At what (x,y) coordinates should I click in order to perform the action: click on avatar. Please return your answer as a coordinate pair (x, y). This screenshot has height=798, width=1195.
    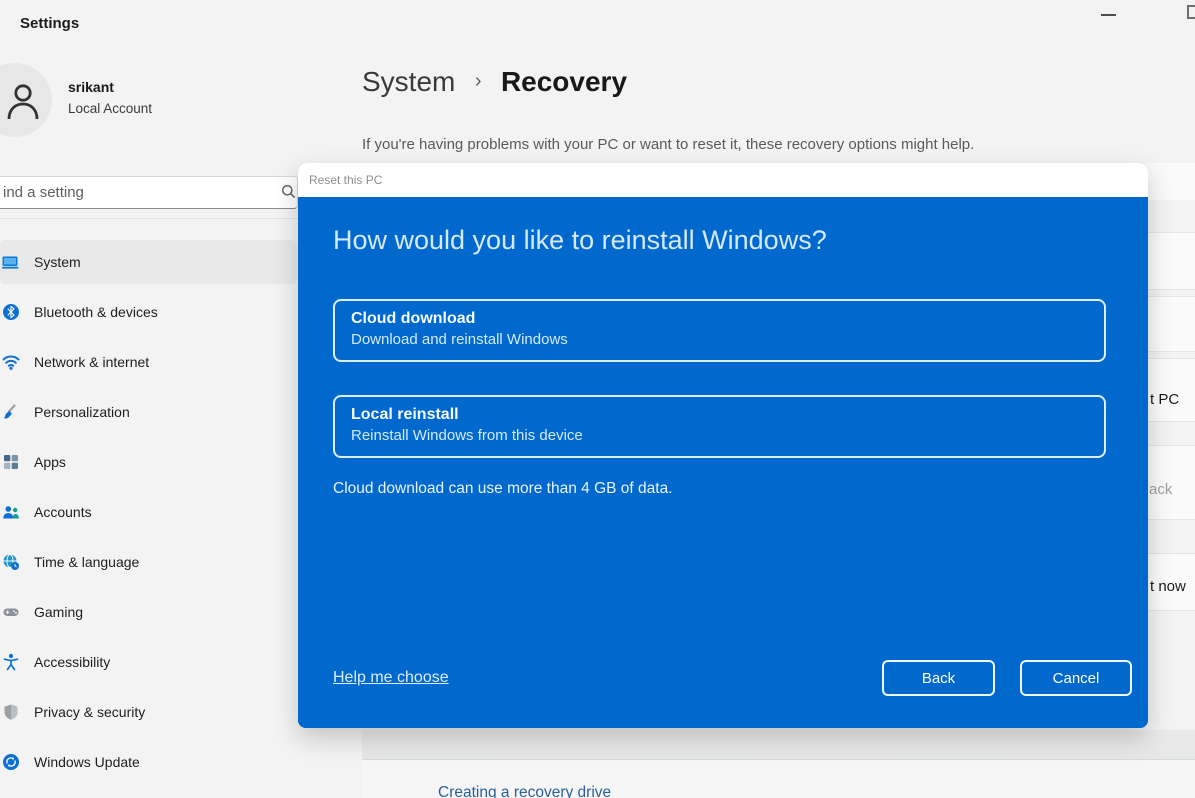
    Looking at the image, I should click on (26, 100).